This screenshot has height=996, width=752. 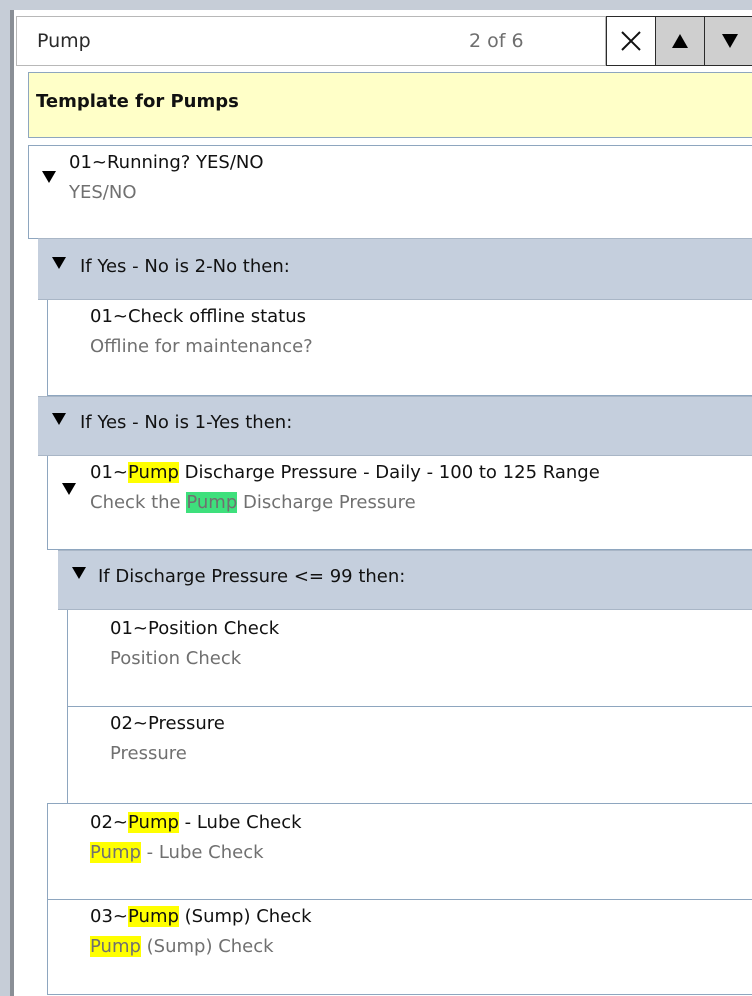 I want to click on condition-if-no: If Yes - No is 2-No then:, so click(x=395, y=269).